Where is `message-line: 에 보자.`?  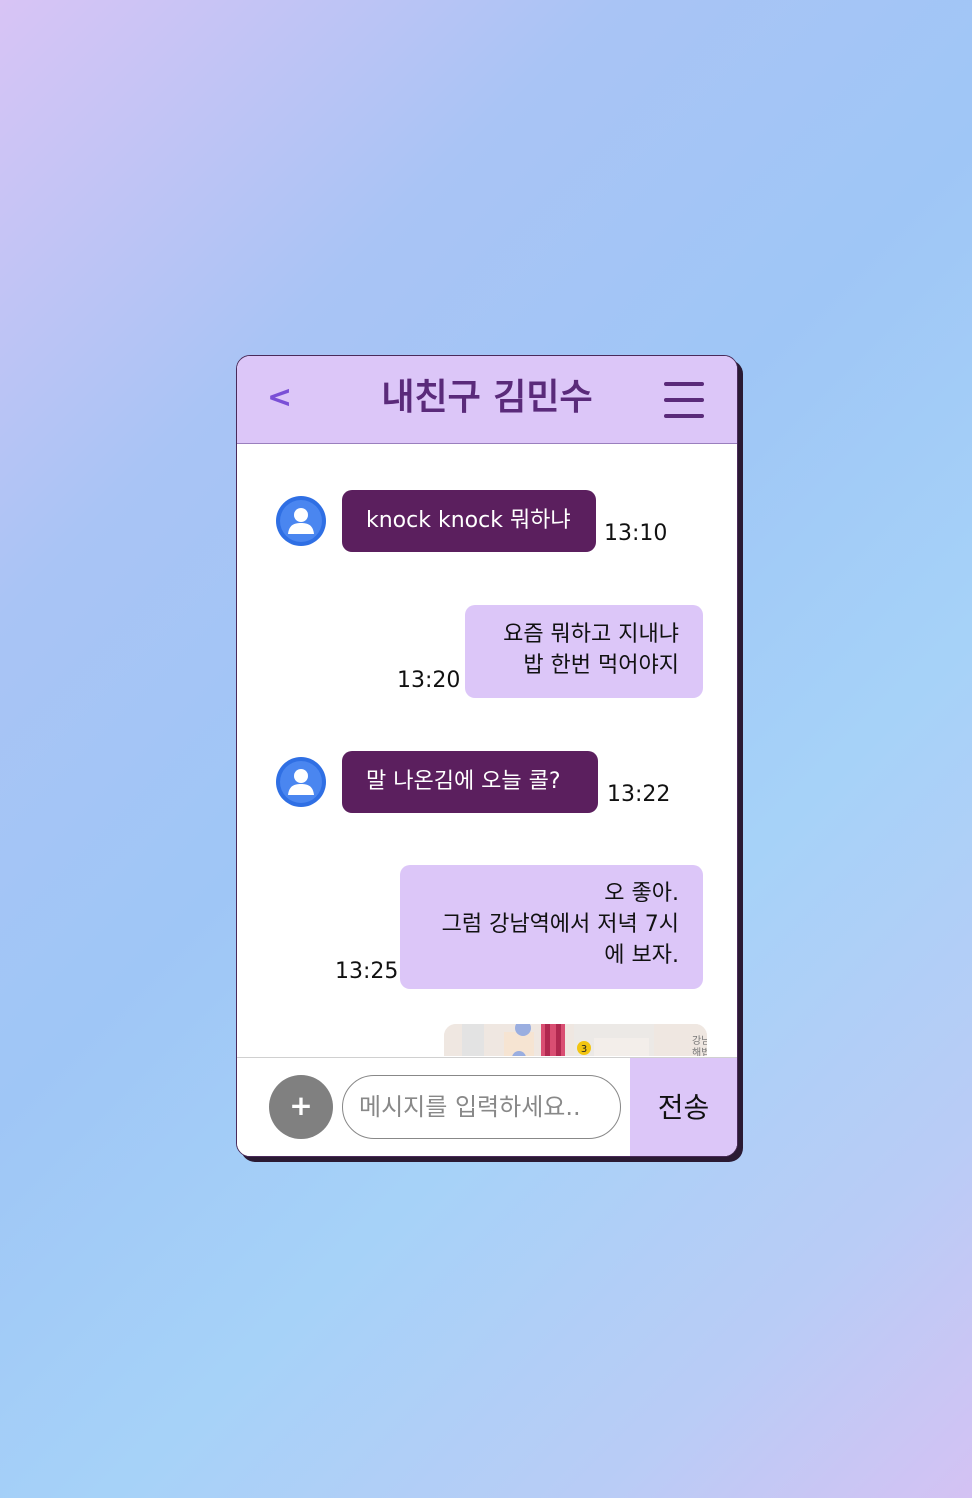 message-line: 에 보자. is located at coordinates (641, 955).